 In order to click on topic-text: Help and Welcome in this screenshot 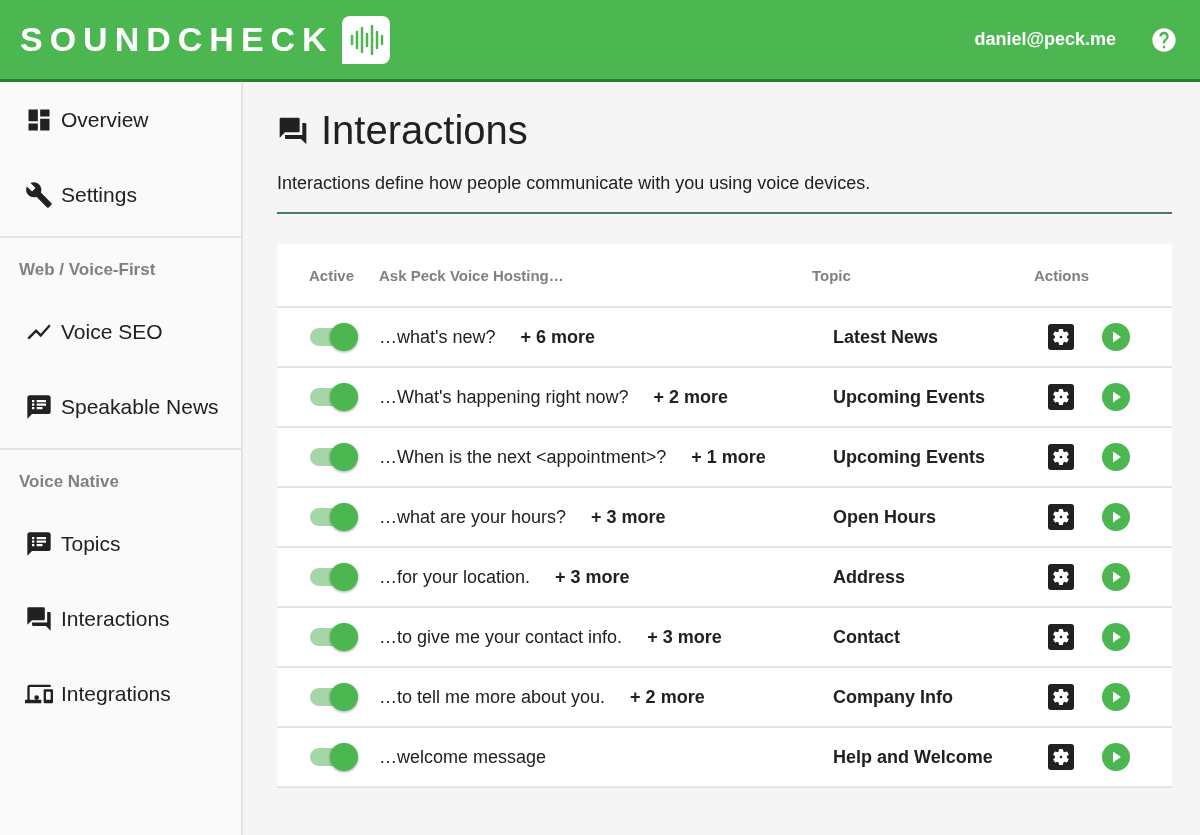, I will do `click(913, 757)`.